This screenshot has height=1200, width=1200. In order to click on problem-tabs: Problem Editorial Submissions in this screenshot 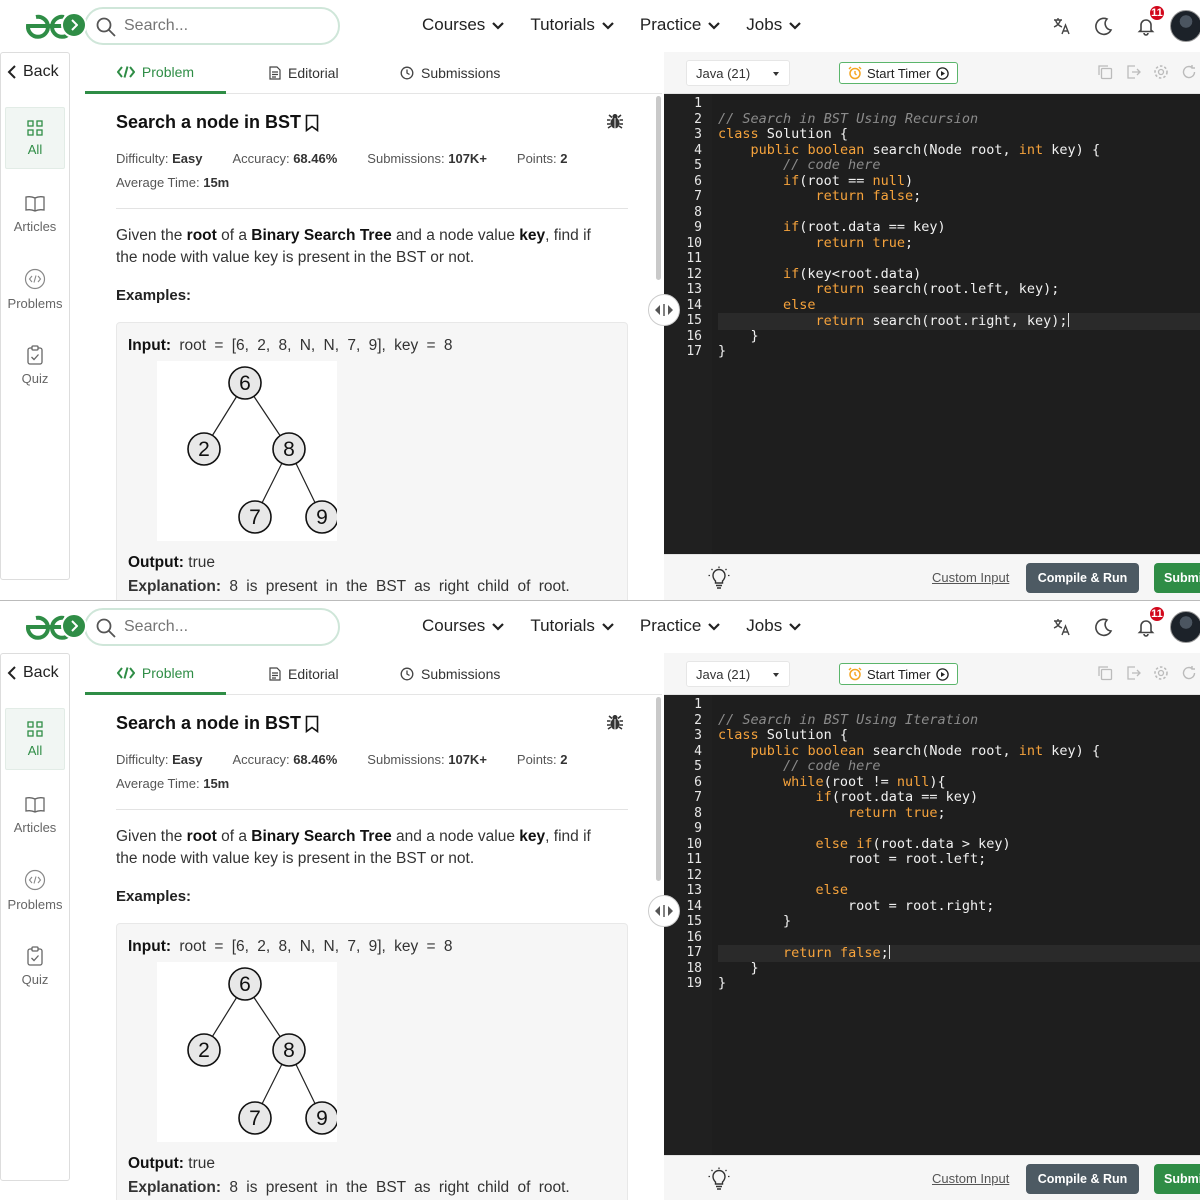, I will do `click(373, 674)`.